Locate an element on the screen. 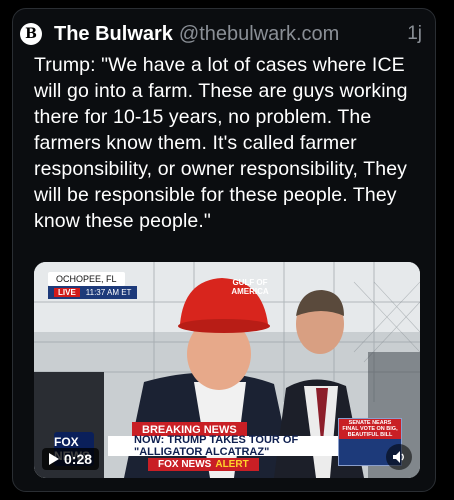 This screenshot has height=500, width=454. author-handle: @thebulwark.com is located at coordinates (259, 34).